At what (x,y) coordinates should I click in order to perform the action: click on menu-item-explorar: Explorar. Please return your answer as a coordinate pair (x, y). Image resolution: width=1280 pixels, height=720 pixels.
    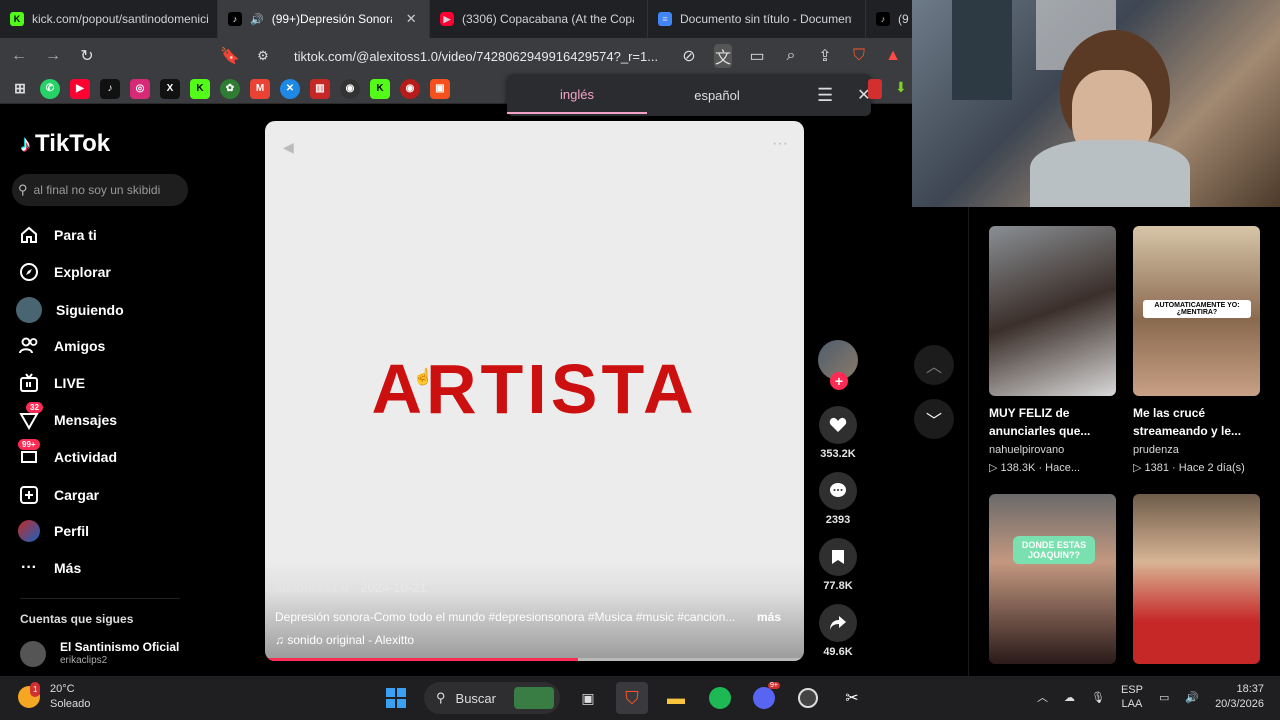
    Looking at the image, I should click on (64, 272).